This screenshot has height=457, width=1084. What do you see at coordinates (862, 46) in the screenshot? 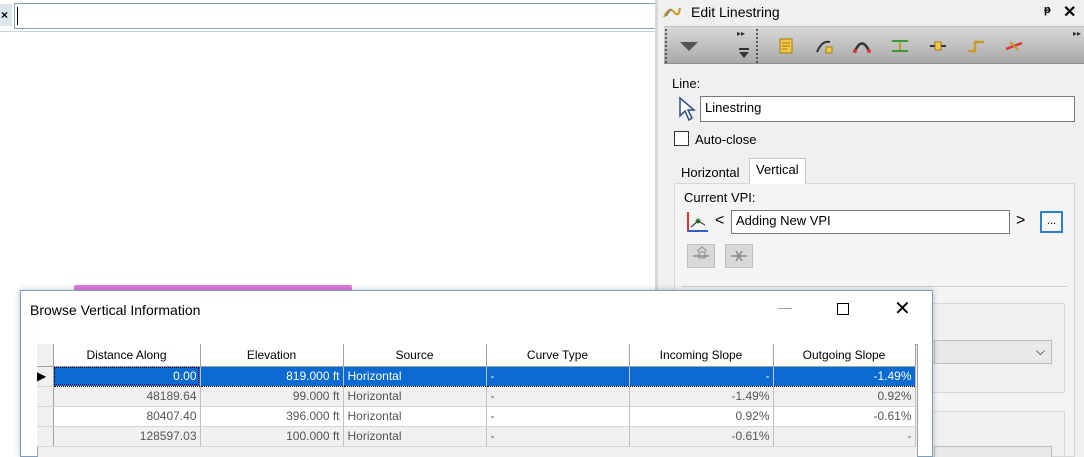
I see `arc-icon` at bounding box center [862, 46].